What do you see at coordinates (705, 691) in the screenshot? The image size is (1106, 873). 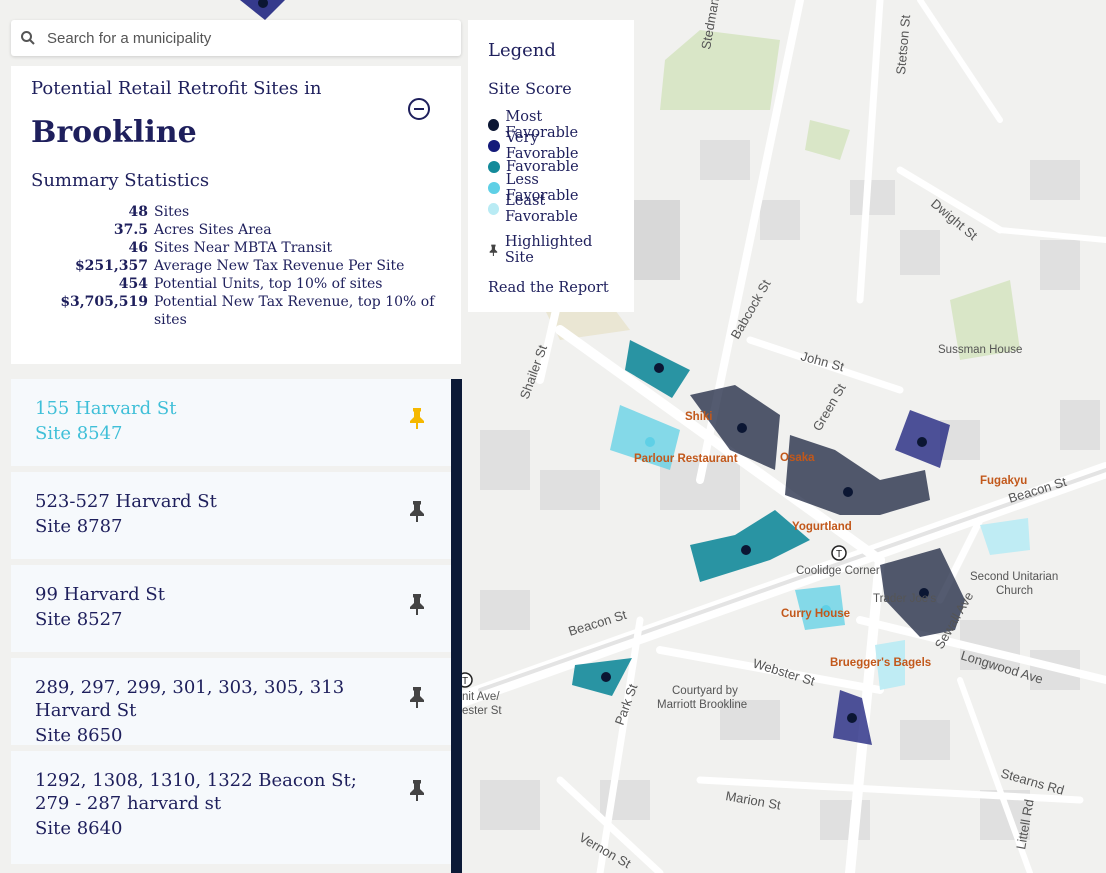 I see `poi-label: Courtyard by` at bounding box center [705, 691].